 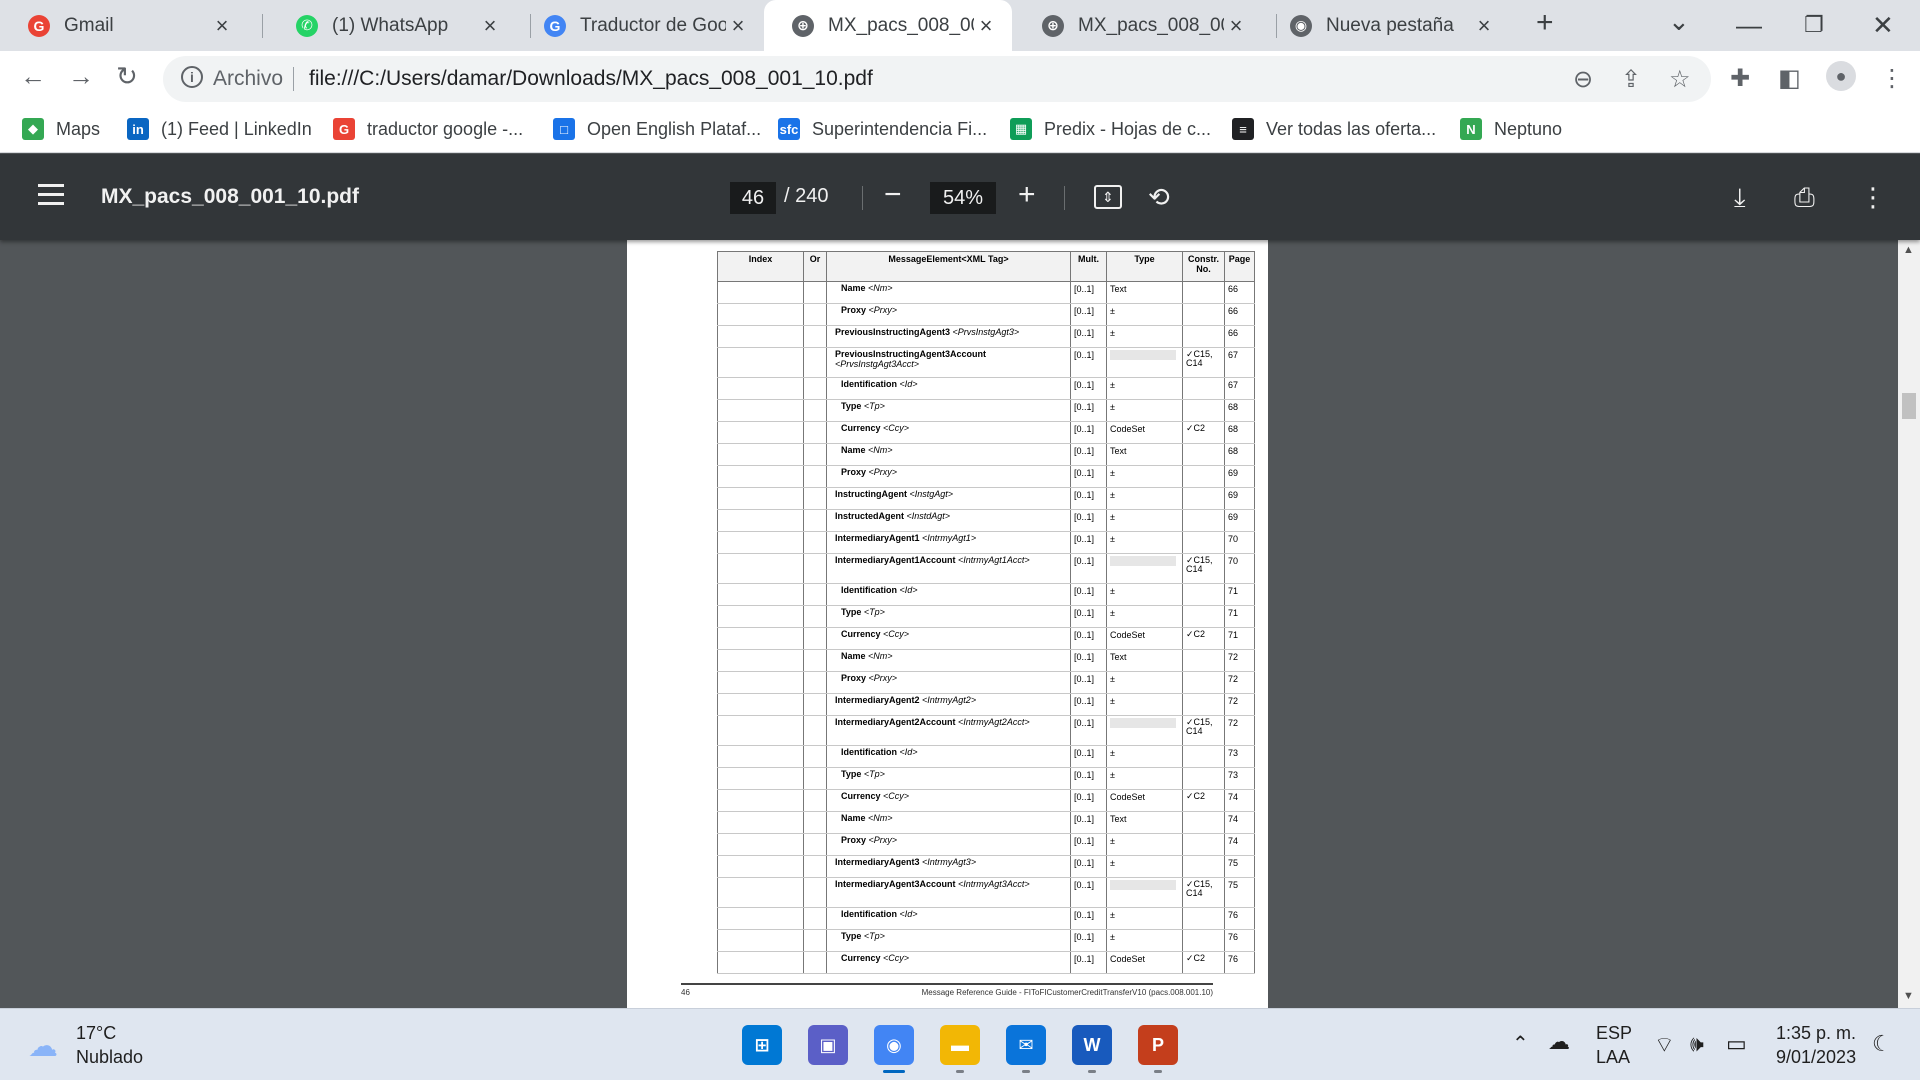 What do you see at coordinates (908, 752) in the screenshot?
I see `xml-tag: <Id>` at bounding box center [908, 752].